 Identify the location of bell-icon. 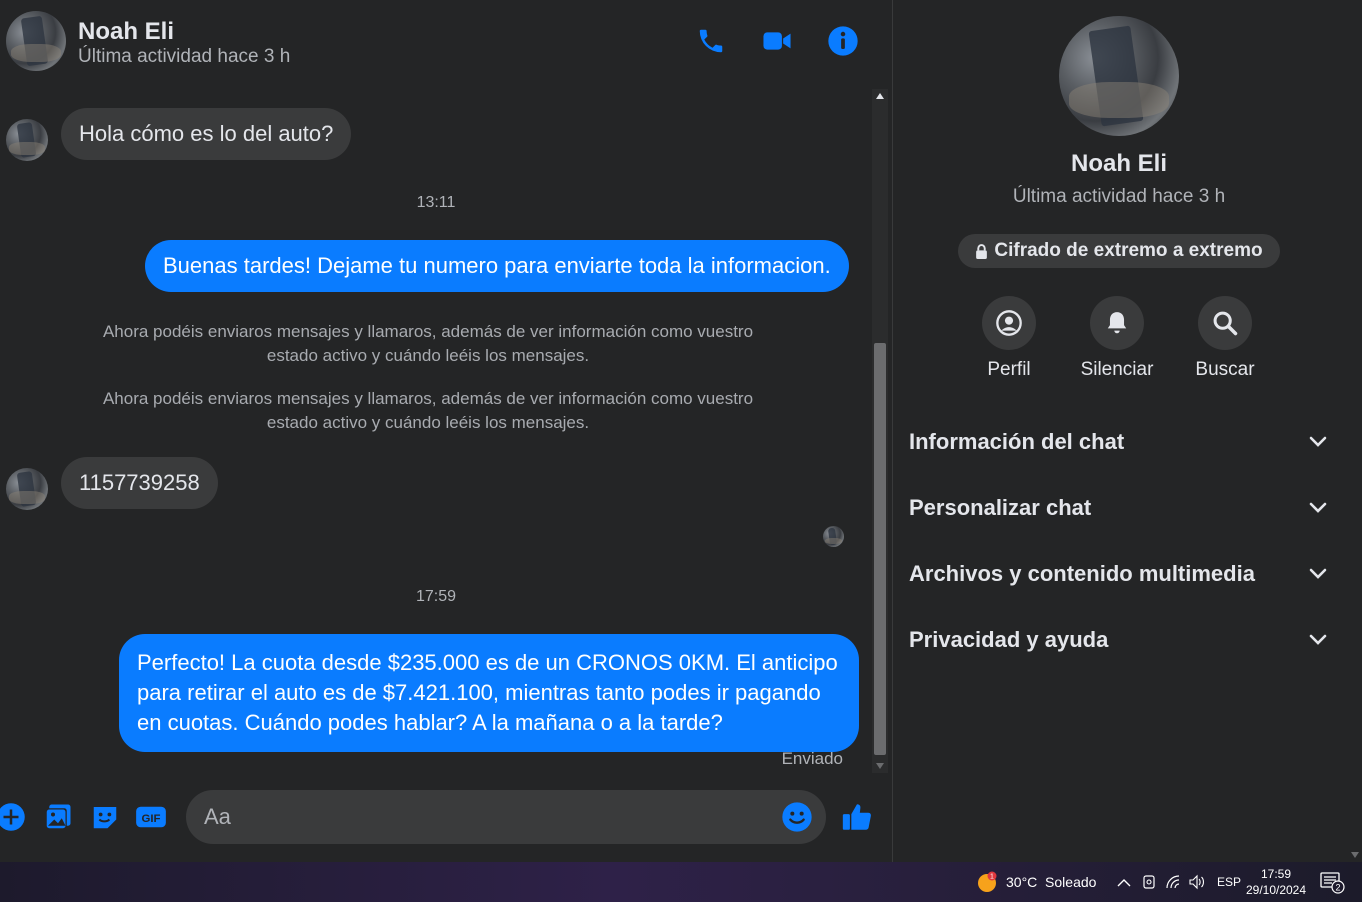
(1117, 323).